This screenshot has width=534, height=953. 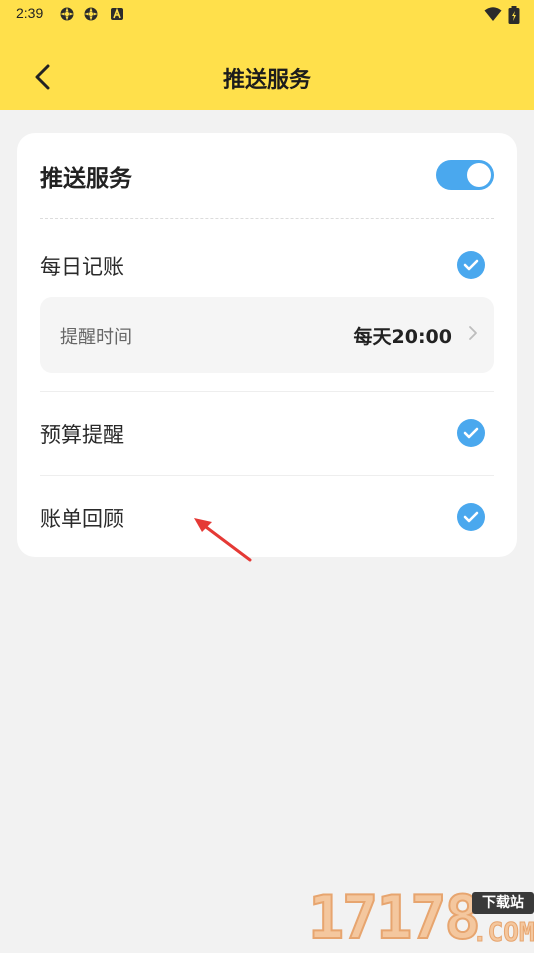 What do you see at coordinates (473, 333) in the screenshot?
I see `chevron-right-icon` at bounding box center [473, 333].